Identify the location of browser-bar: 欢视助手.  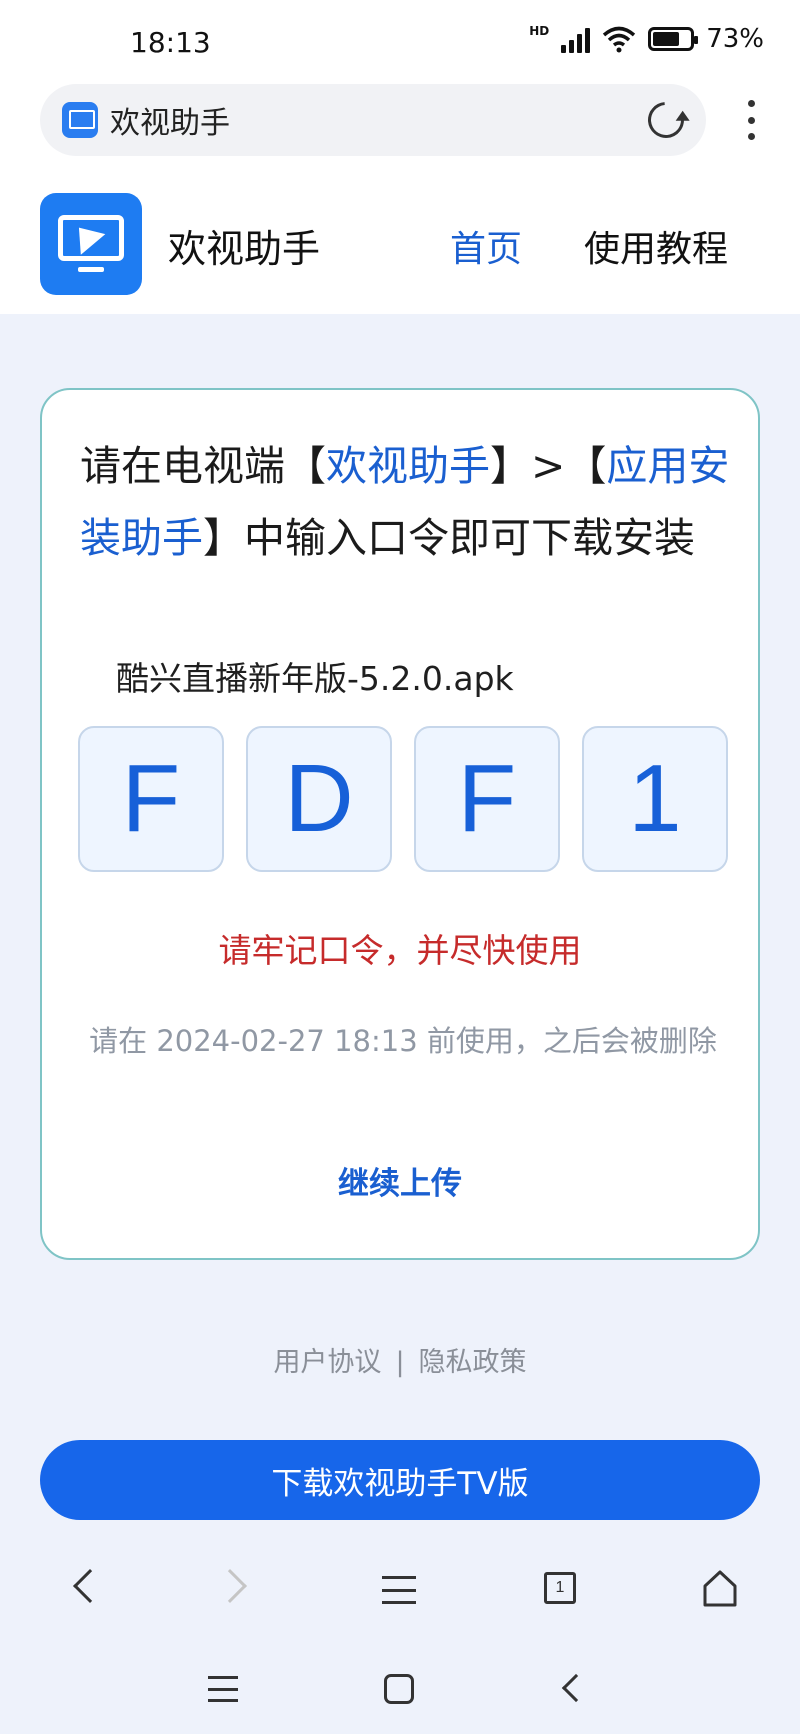
(400, 120).